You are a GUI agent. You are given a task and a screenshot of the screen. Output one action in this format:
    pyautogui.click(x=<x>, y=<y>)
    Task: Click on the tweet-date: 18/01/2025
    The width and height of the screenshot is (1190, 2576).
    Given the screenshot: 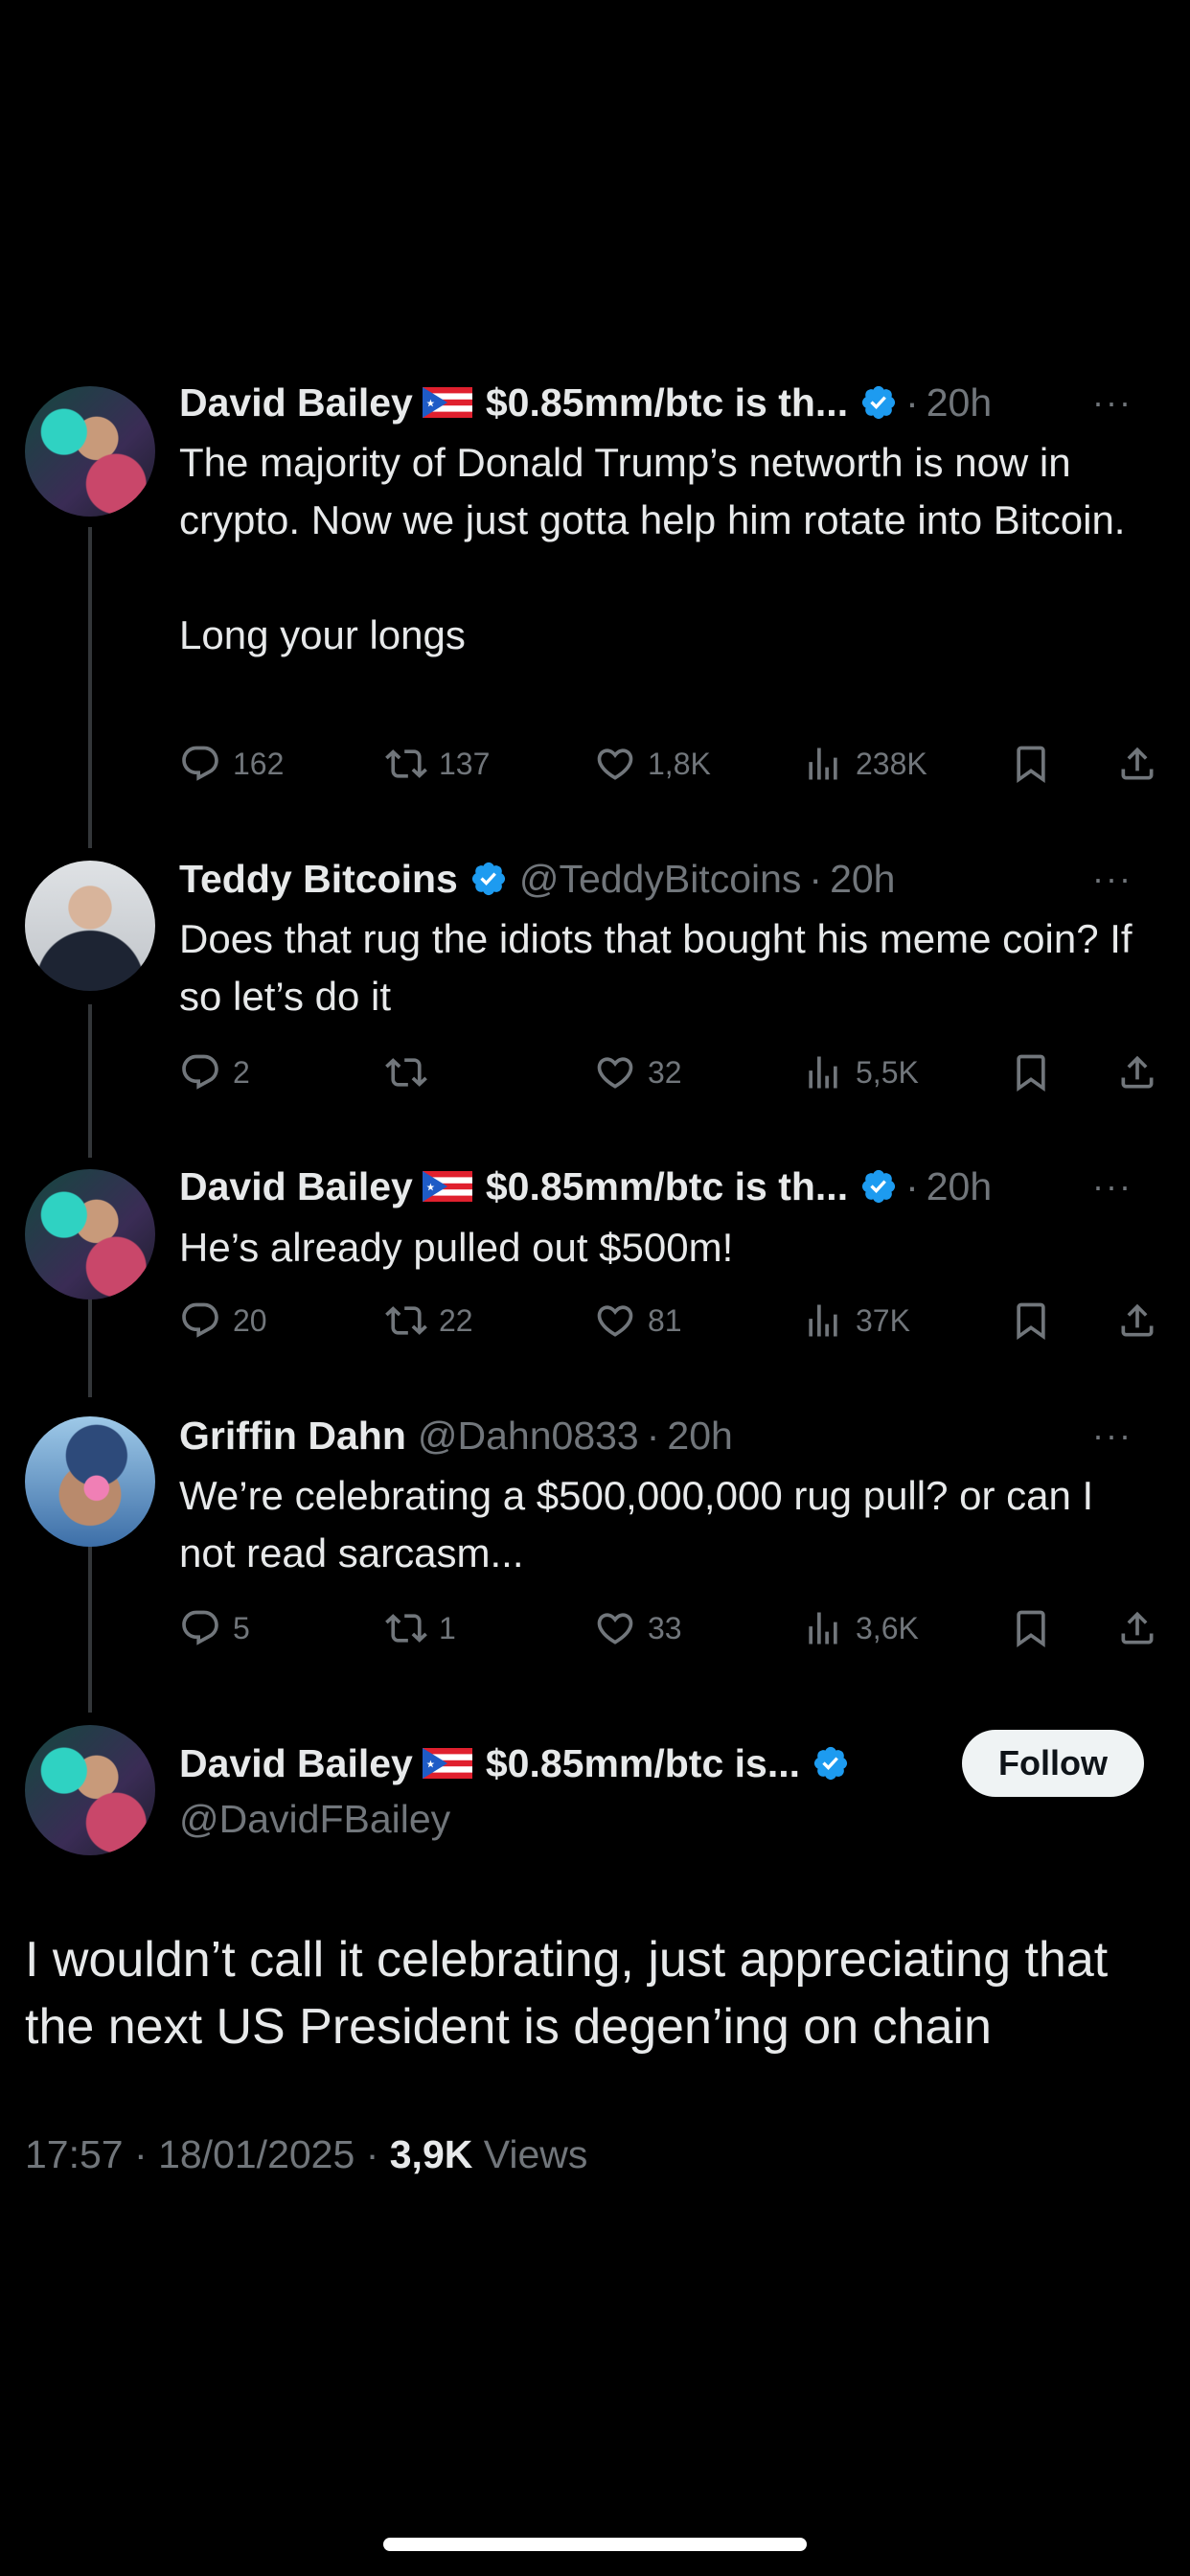 What is the action you would take?
    pyautogui.click(x=256, y=2154)
    